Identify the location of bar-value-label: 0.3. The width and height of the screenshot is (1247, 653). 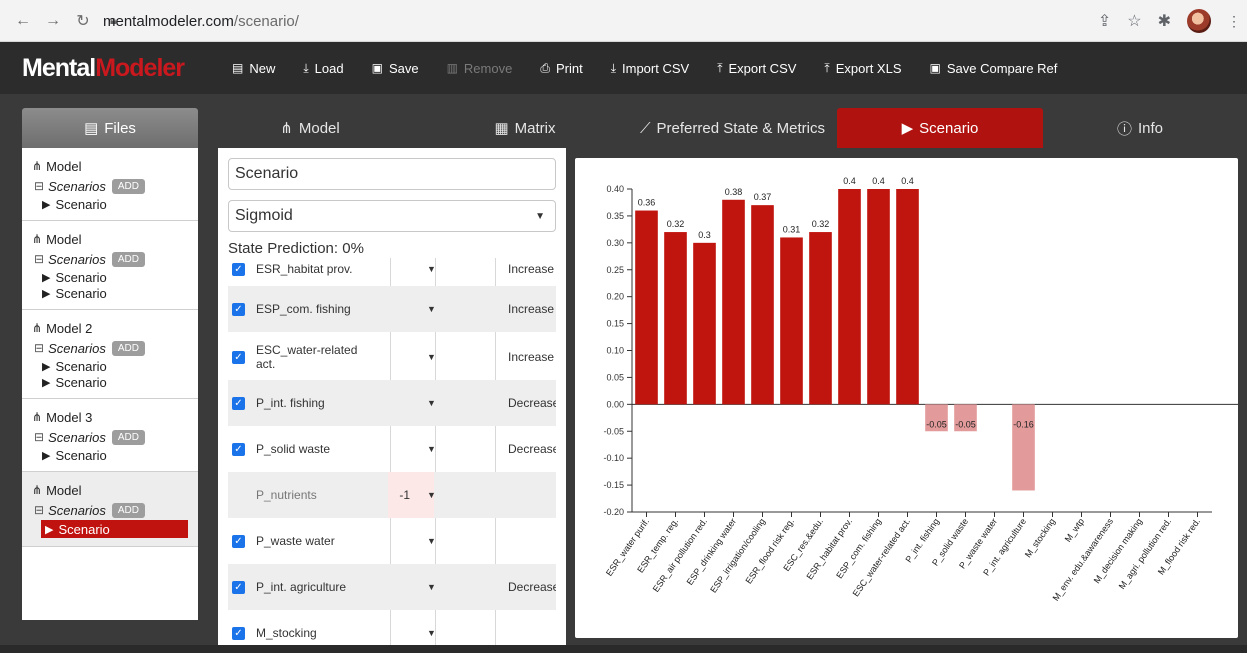
(704, 235).